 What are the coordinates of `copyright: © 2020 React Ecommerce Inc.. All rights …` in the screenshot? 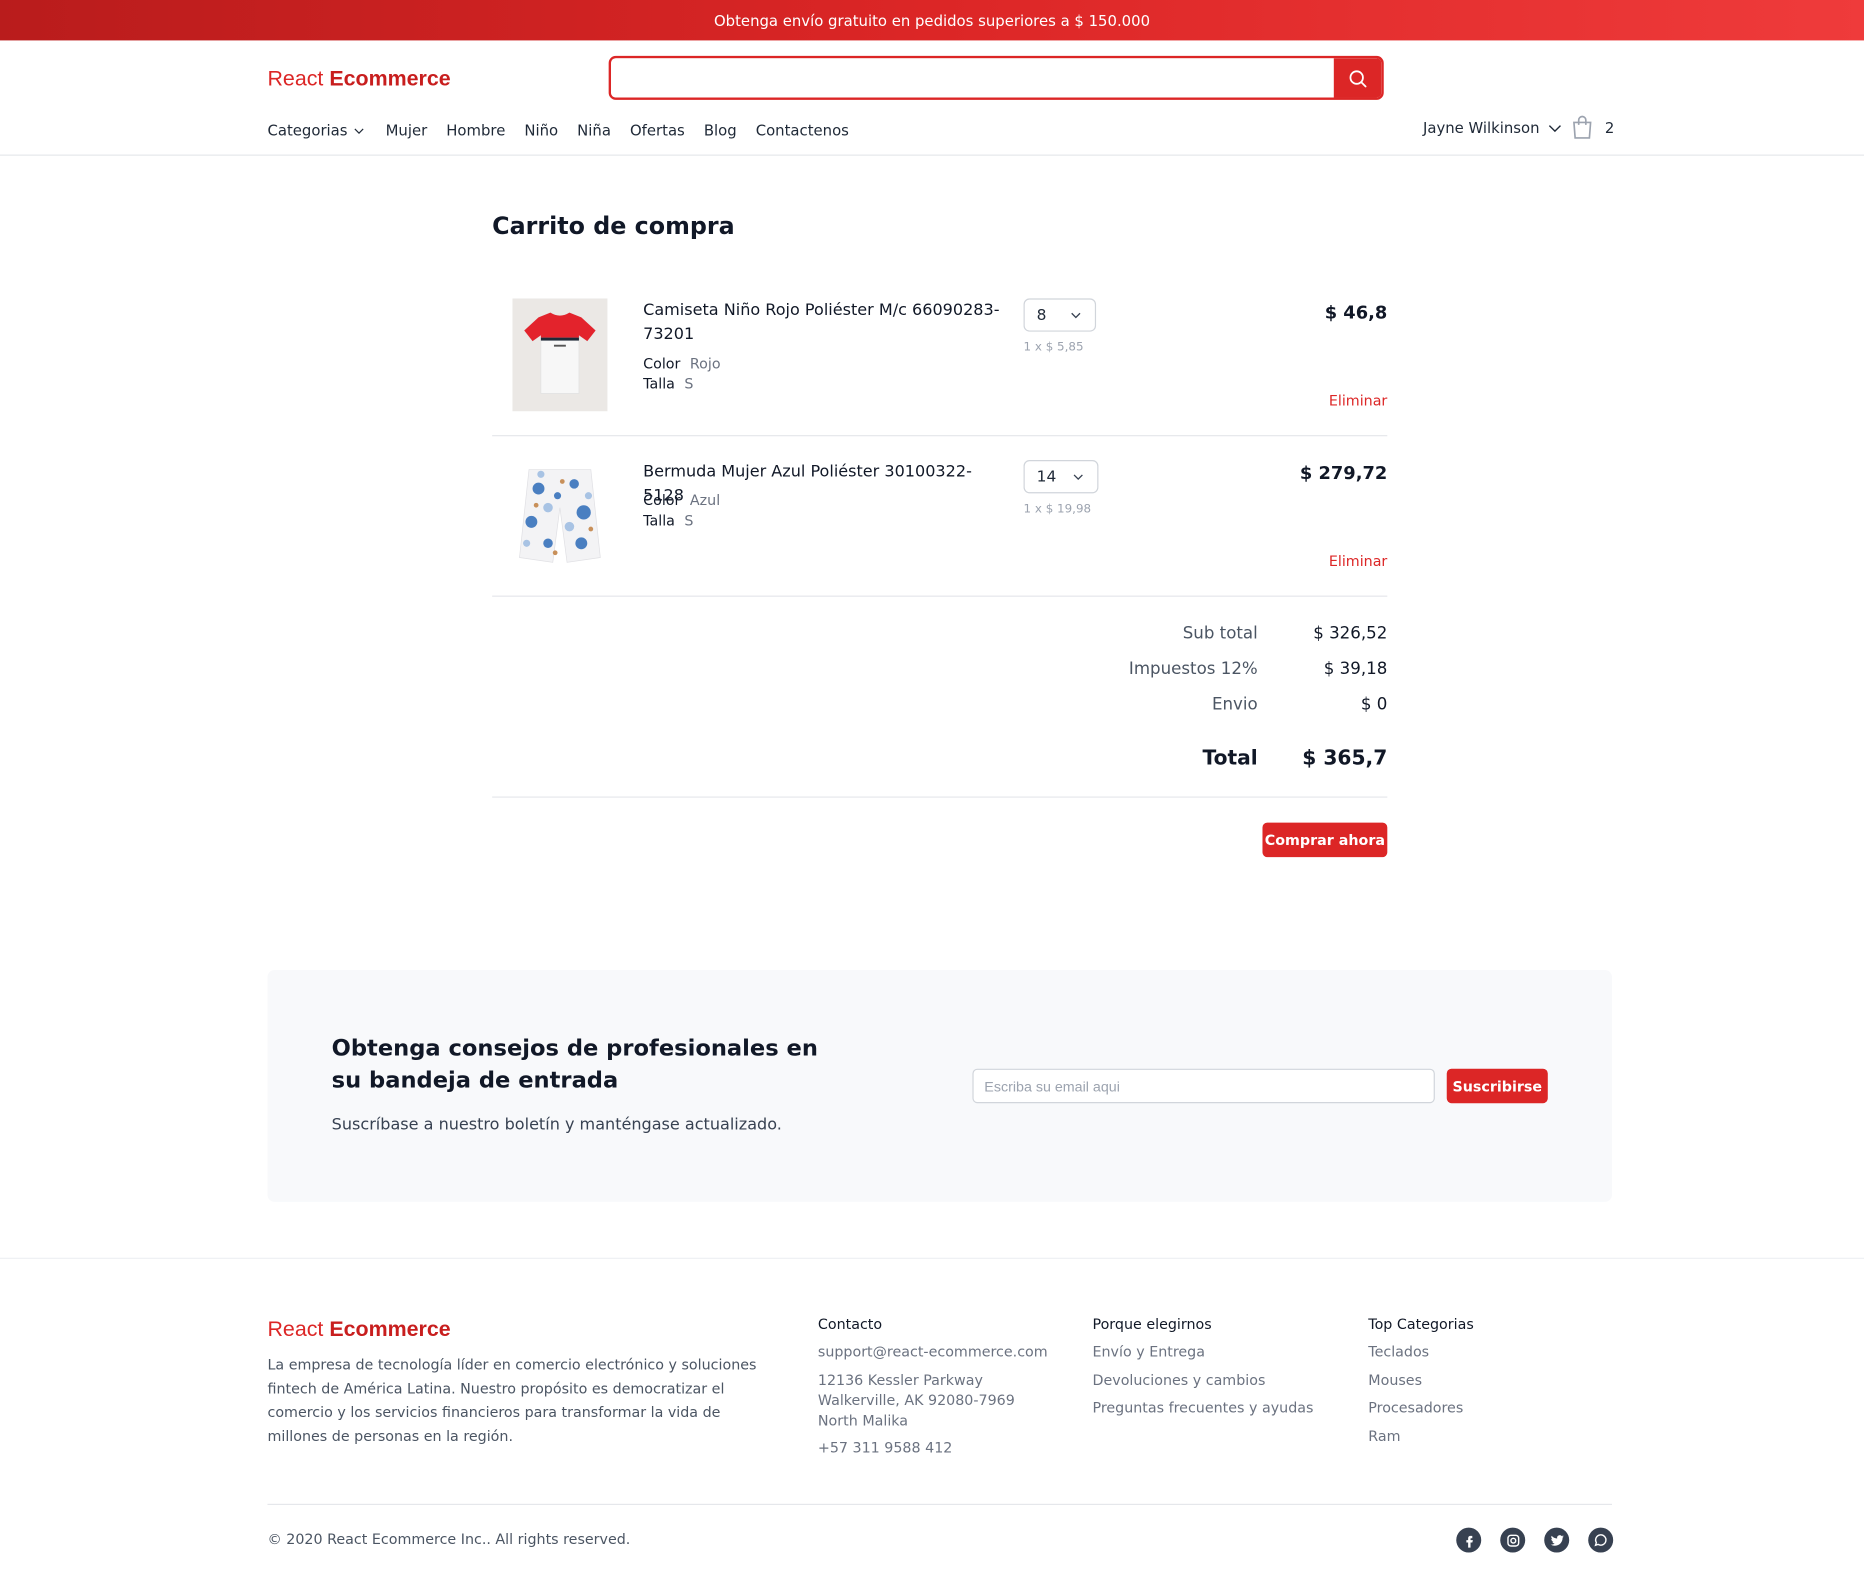 It's located at (449, 1539).